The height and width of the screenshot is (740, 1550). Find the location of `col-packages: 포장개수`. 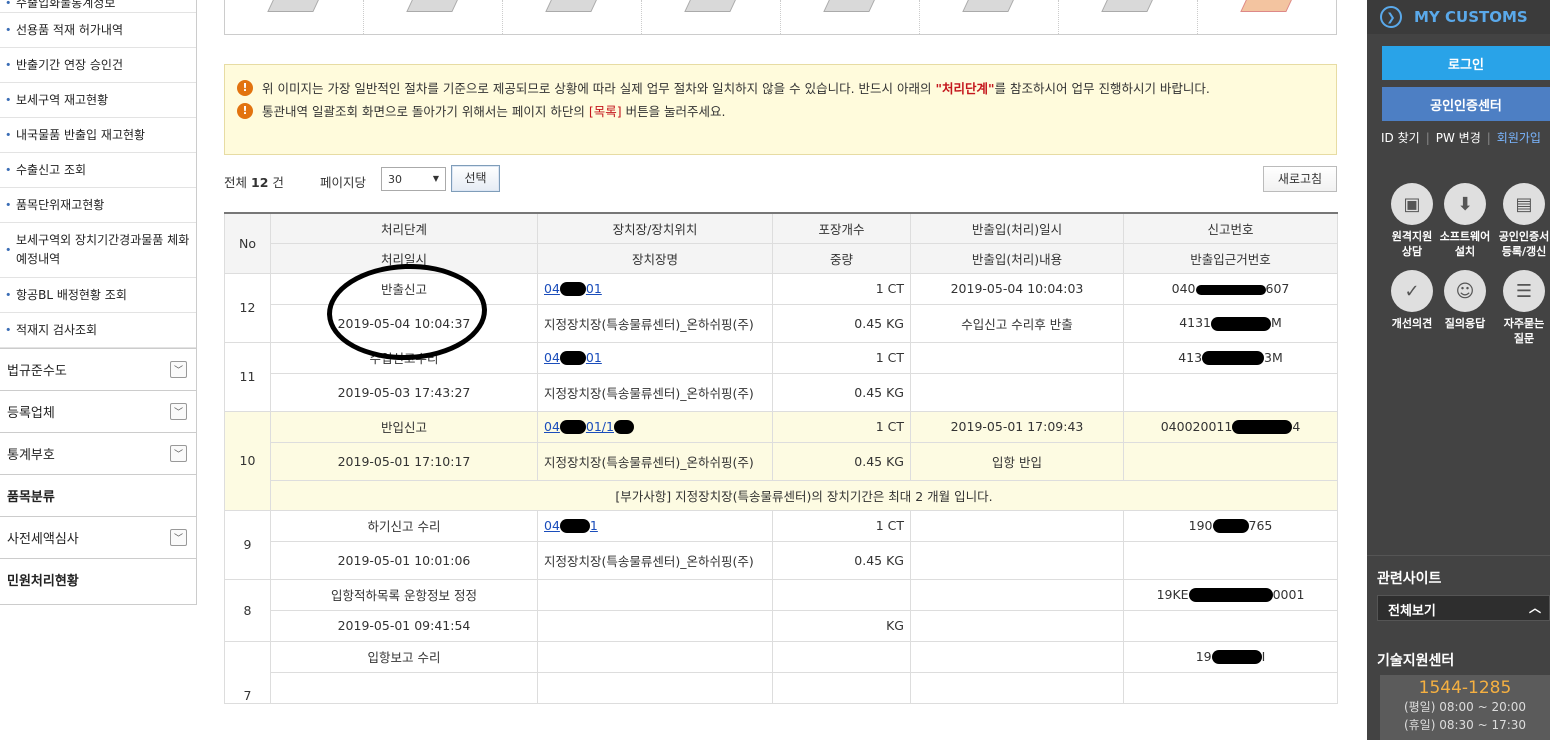

col-packages: 포장개수 is located at coordinates (841, 228).